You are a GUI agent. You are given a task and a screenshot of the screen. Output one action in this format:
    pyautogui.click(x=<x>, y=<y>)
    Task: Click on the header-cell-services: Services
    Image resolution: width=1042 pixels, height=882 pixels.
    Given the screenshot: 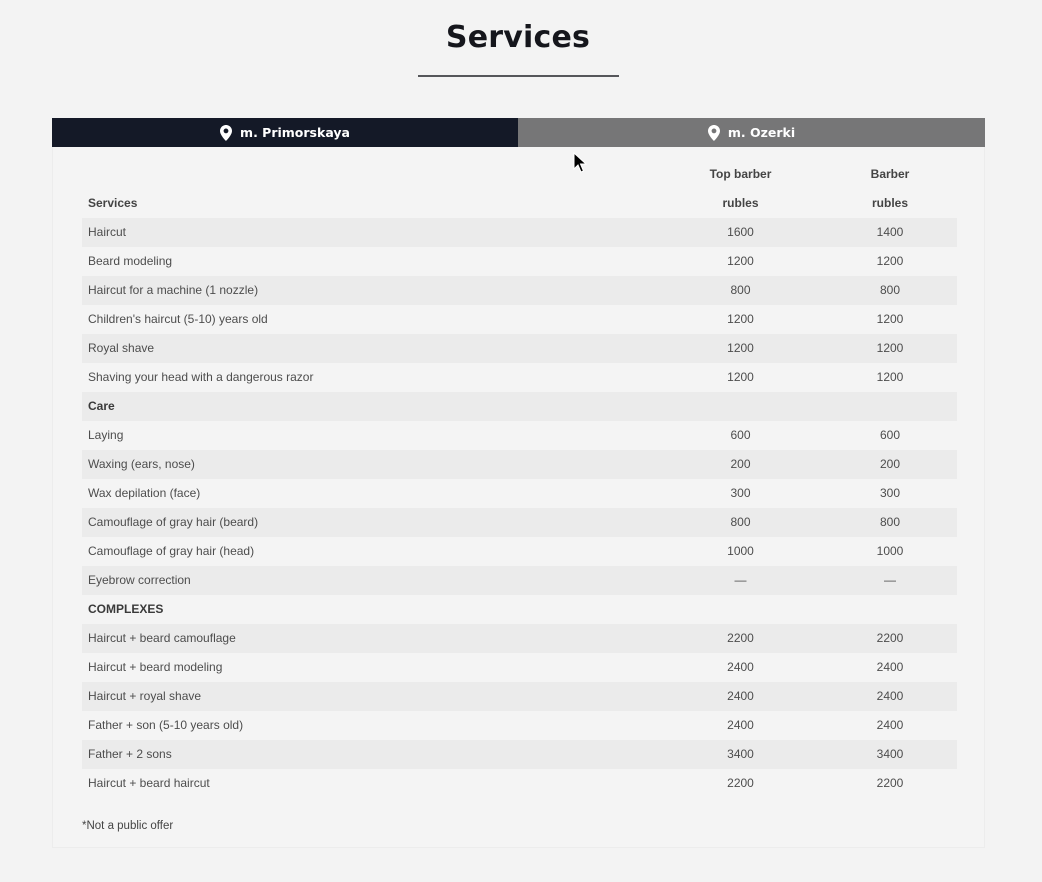 What is the action you would take?
    pyautogui.click(x=113, y=203)
    